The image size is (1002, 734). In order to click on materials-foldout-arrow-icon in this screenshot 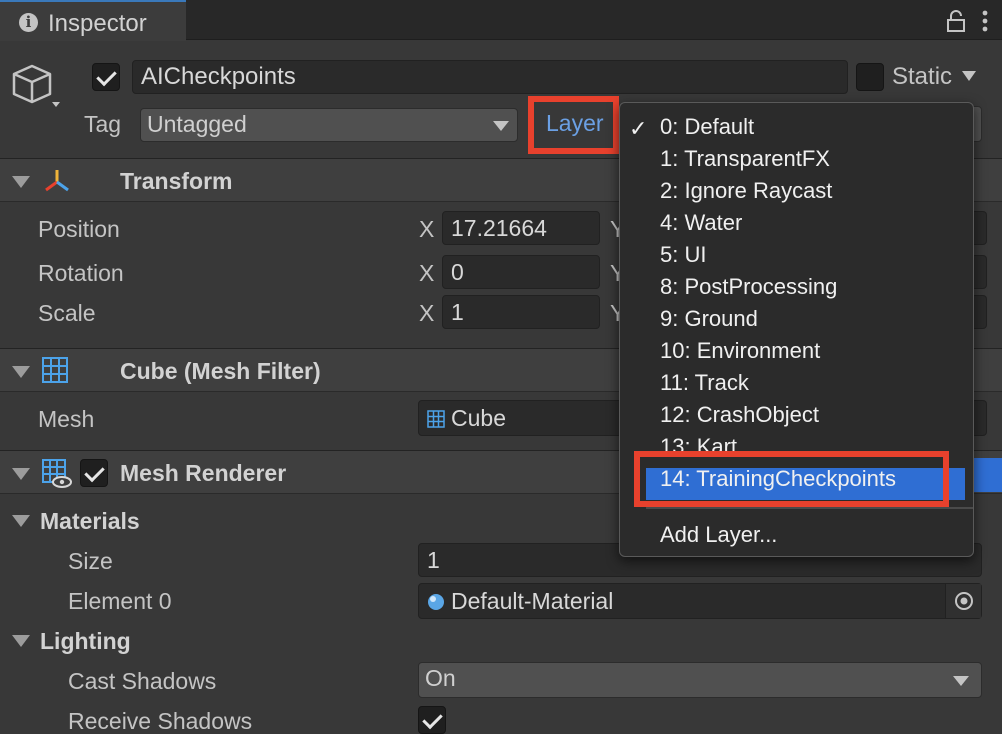, I will do `click(21, 521)`.